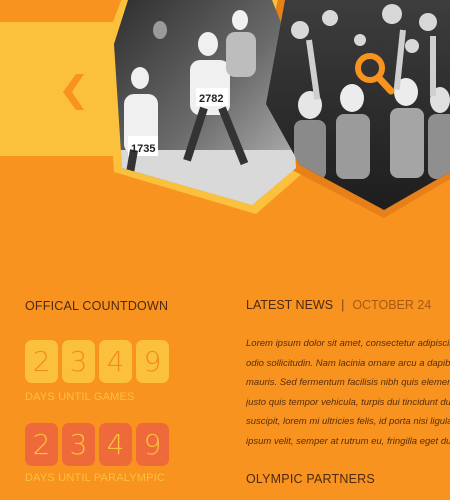 The width and height of the screenshot is (450, 500). I want to click on bib-number: 2782, so click(211, 99).